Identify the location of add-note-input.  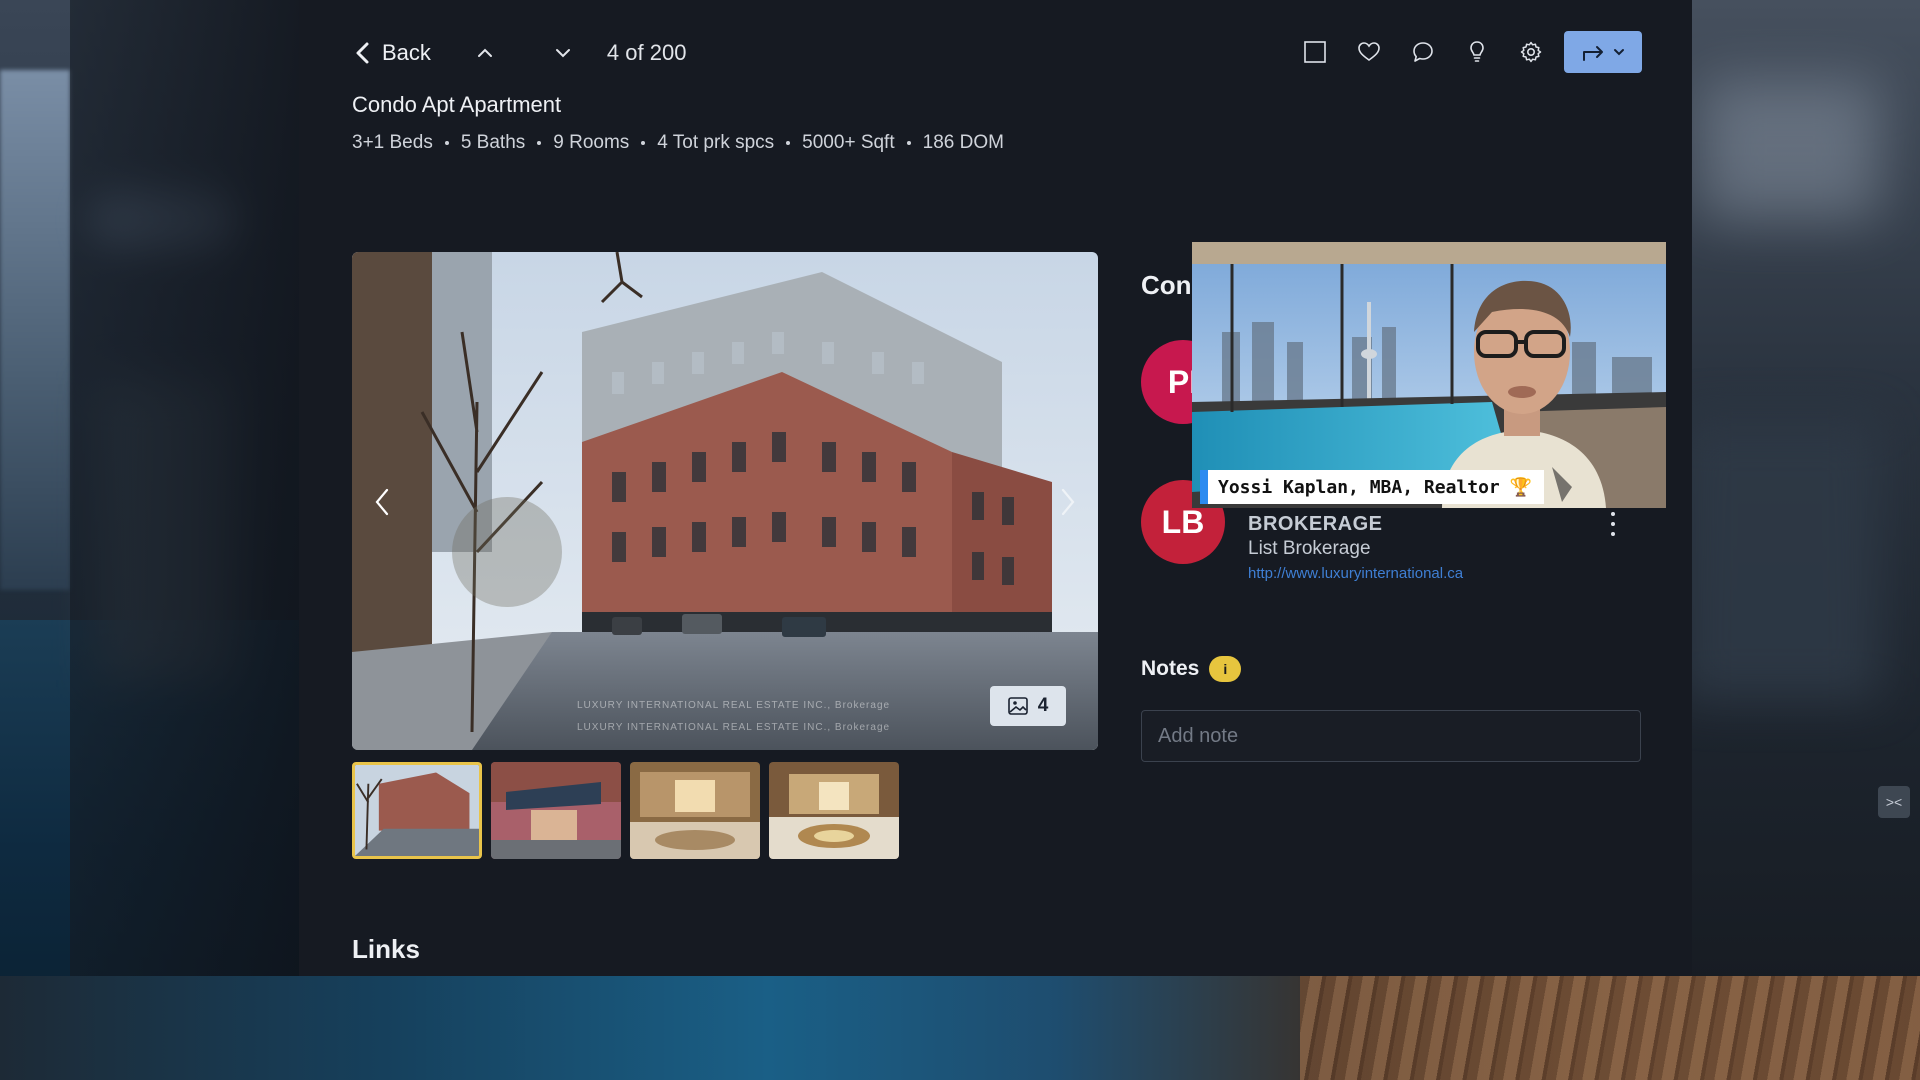
(1391, 736).